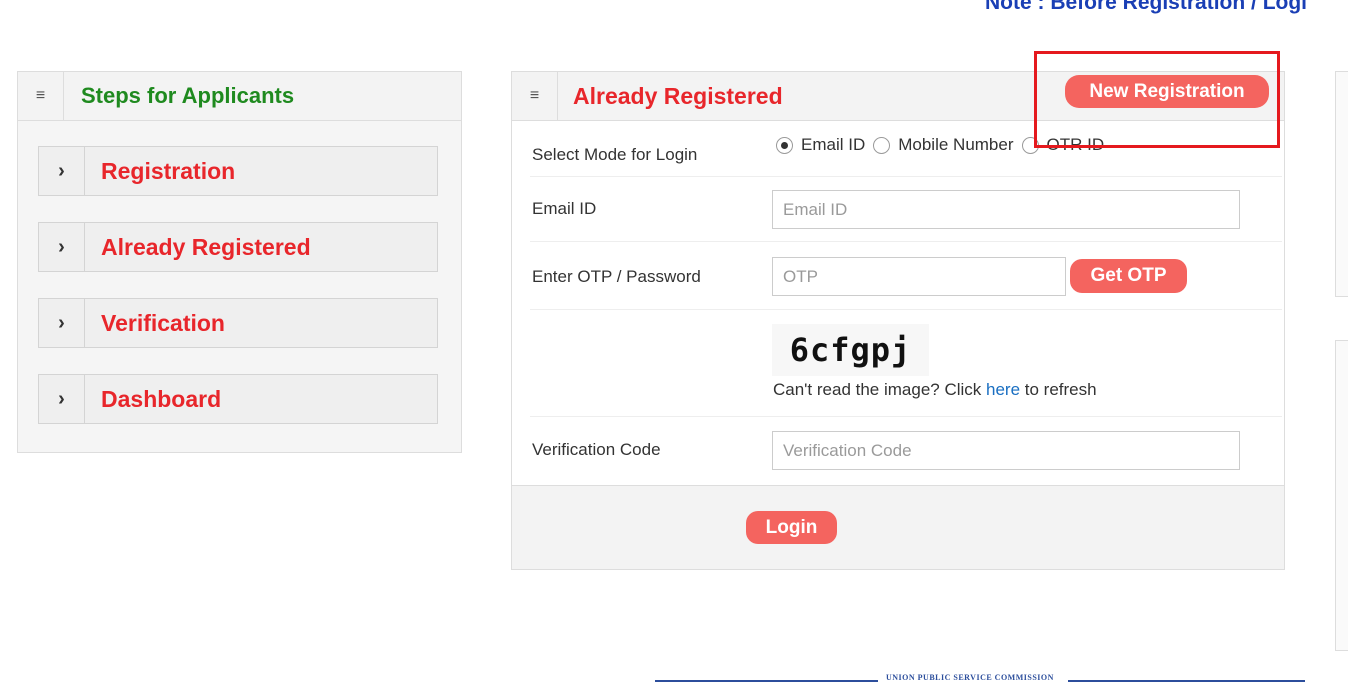 This screenshot has height=687, width=1348. Describe the element at coordinates (161, 398) in the screenshot. I see `step-label: Dashboard` at that location.